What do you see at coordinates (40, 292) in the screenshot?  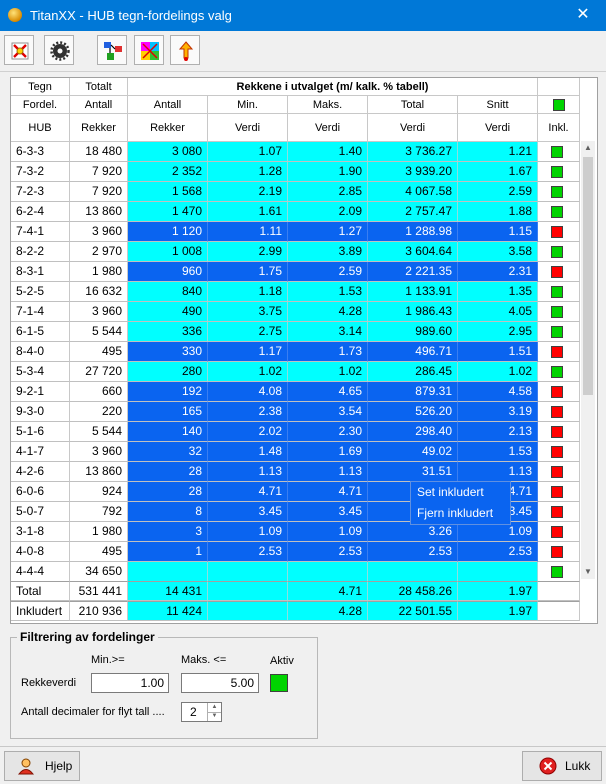 I see `cell-hub: 5-2-5` at bounding box center [40, 292].